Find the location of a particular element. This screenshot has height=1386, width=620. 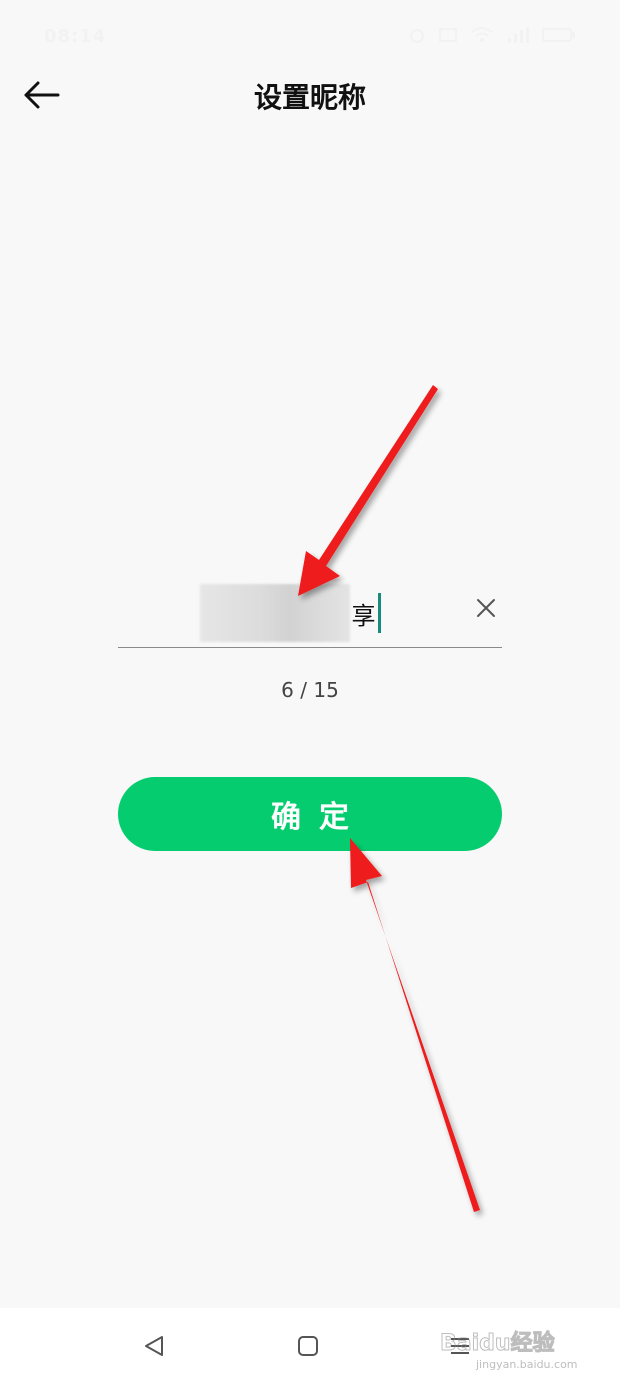

page-title: 设置昵称 is located at coordinates (309, 97).